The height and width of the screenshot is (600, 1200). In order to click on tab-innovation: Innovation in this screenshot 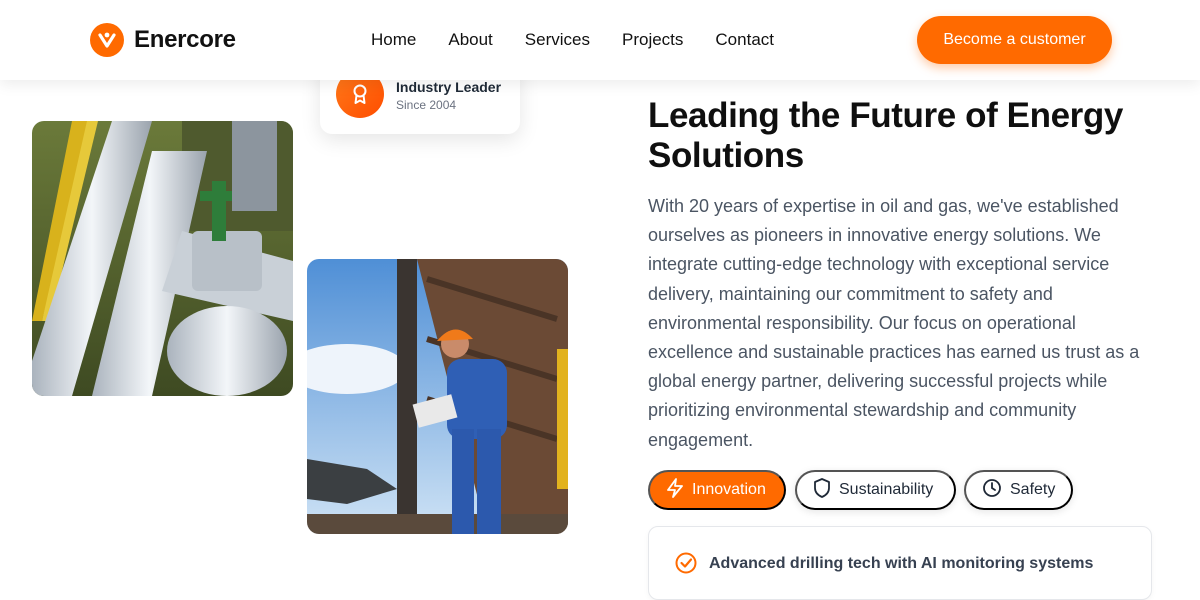, I will do `click(717, 490)`.